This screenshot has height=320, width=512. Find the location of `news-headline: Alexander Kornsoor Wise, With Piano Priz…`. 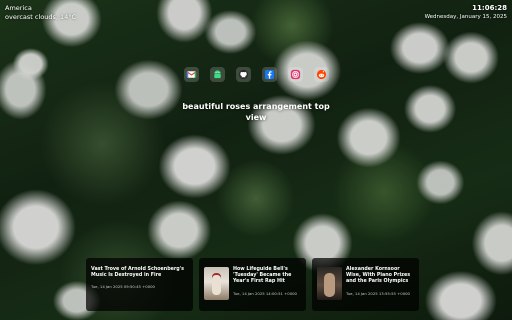

news-headline: Alexander Kornsoor Wise, With Piano Priz… is located at coordinates (380, 276).